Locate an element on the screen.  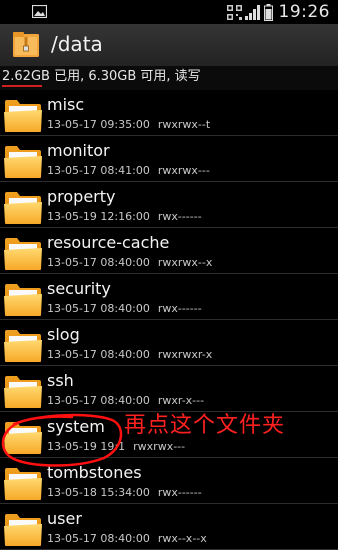
current-path: /data is located at coordinates (77, 44).